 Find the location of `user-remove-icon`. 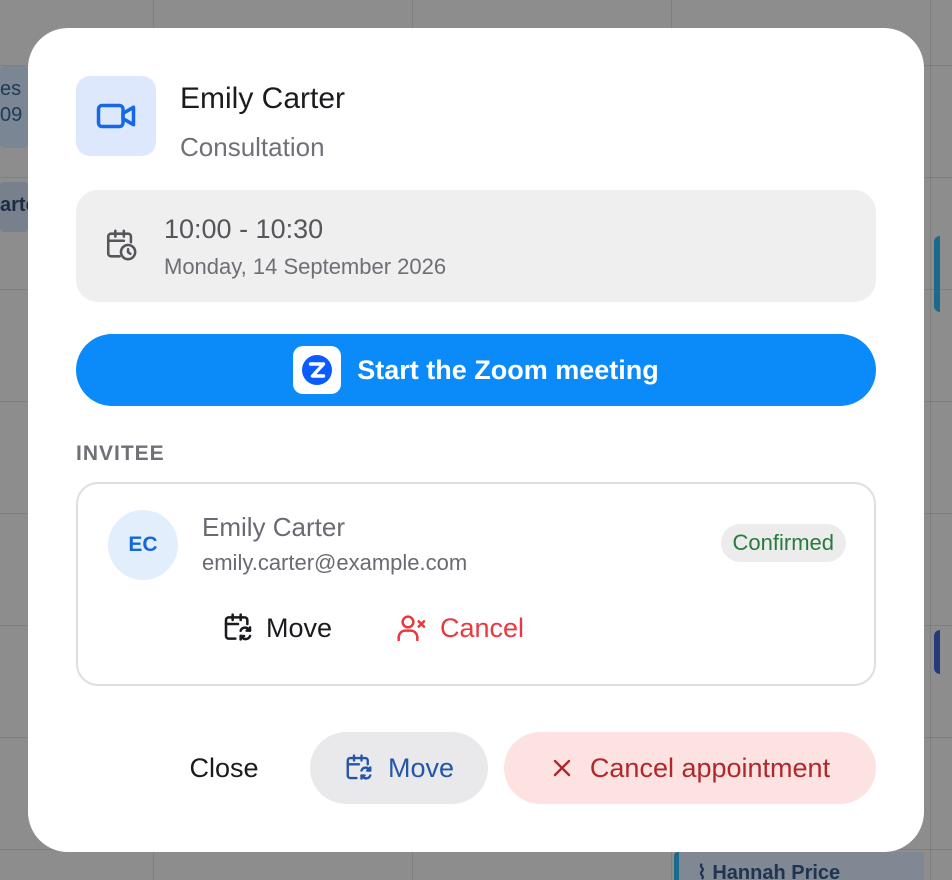

user-remove-icon is located at coordinates (411, 628).